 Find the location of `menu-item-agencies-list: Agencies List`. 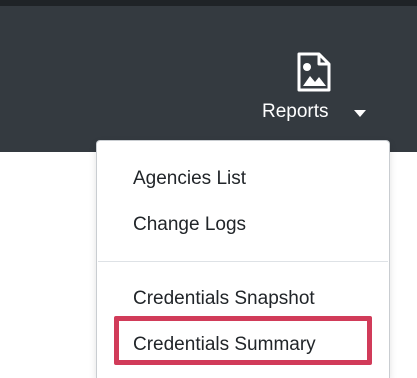

menu-item-agencies-list: Agencies List is located at coordinates (253, 179).